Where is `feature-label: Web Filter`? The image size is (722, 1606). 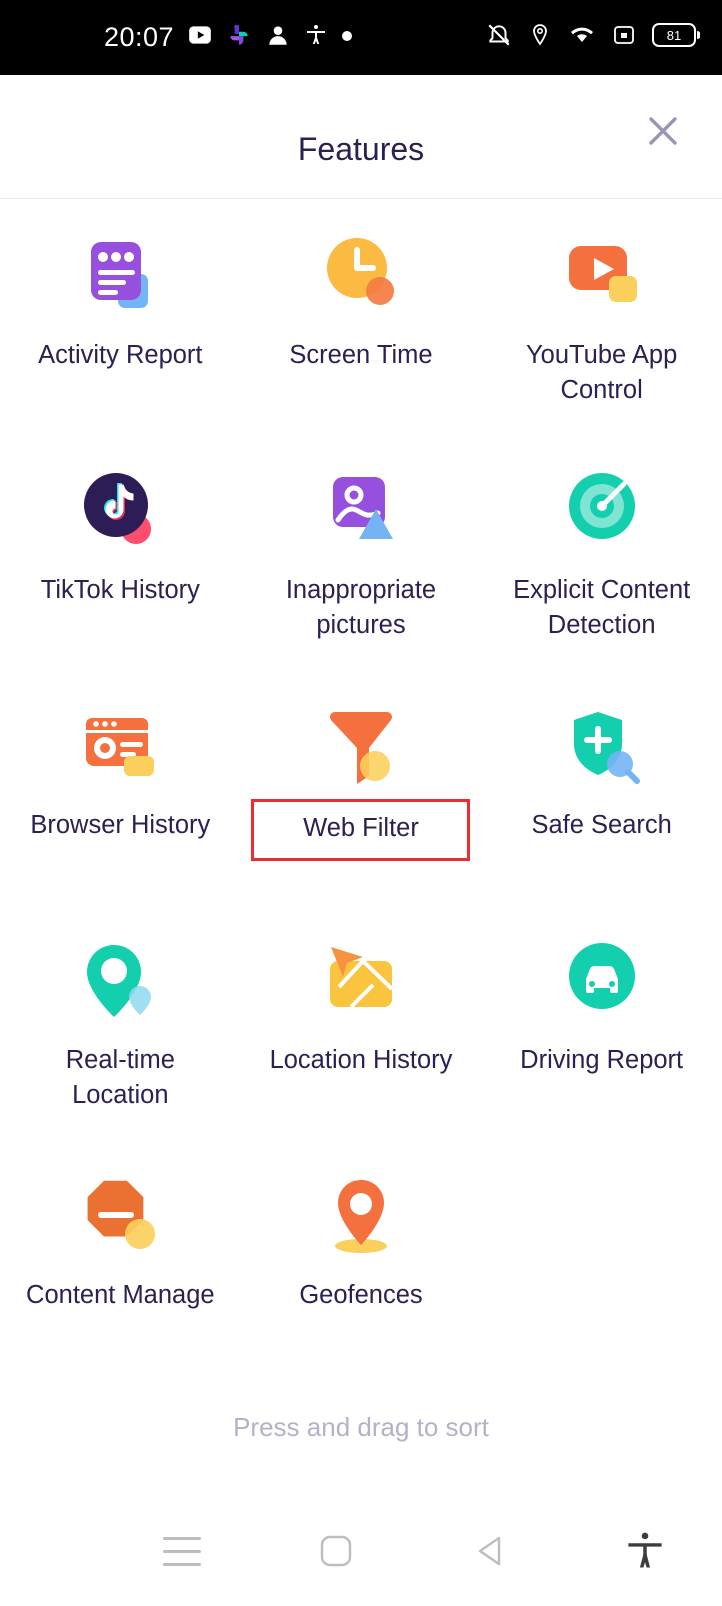 feature-label: Web Filter is located at coordinates (361, 830).